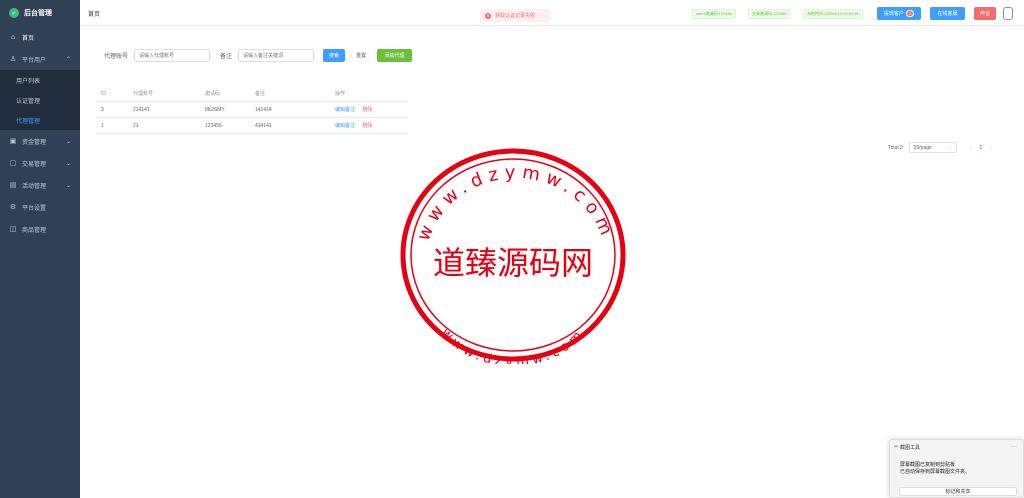 This screenshot has height=498, width=1024. Describe the element at coordinates (34, 186) in the screenshot. I see `sidebar-item-label: 活动管理` at that location.